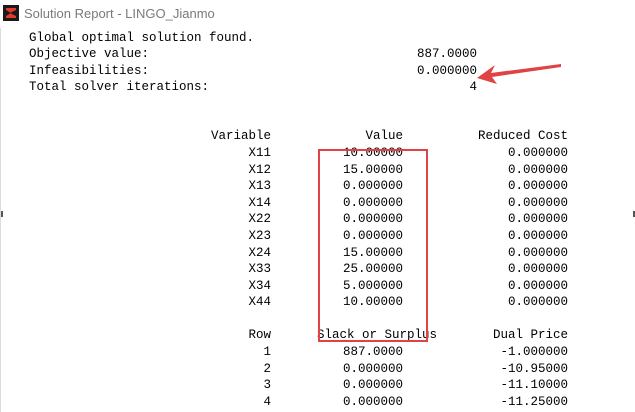 This screenshot has height=412, width=635. I want to click on objective-value: 887.0000, so click(446, 54).